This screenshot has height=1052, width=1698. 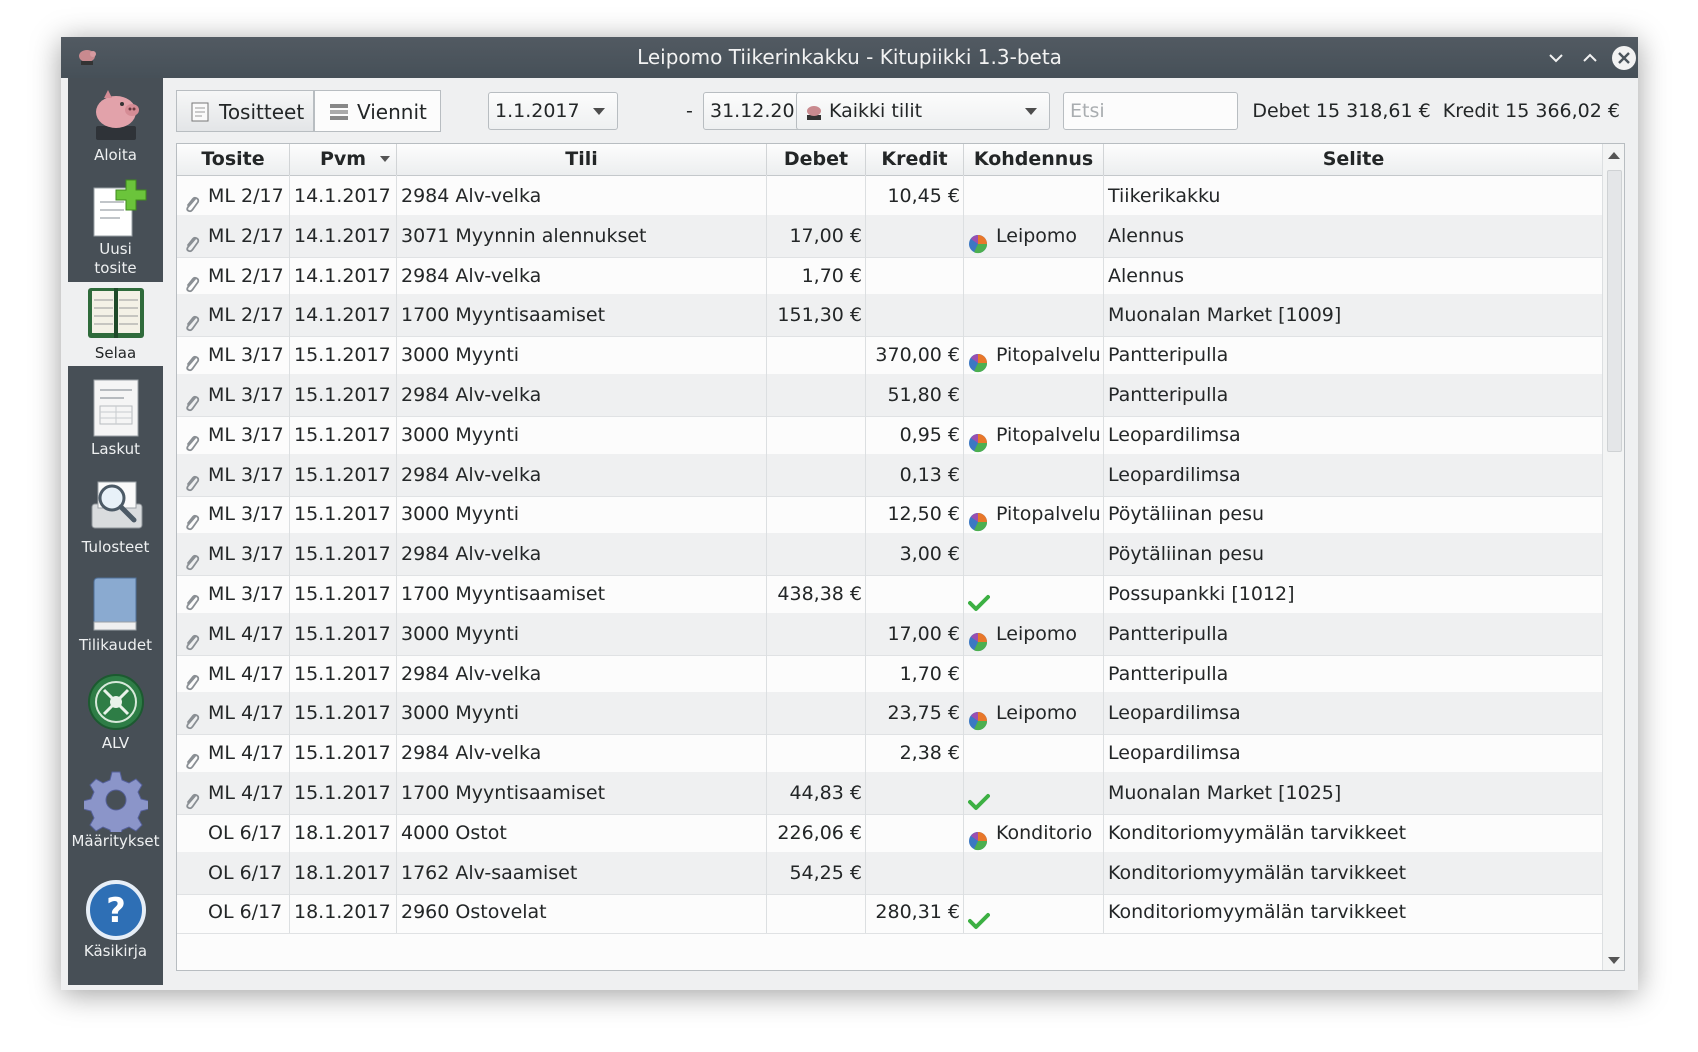 I want to click on sidebar-item-label: Uusi tosite, so click(x=115, y=258).